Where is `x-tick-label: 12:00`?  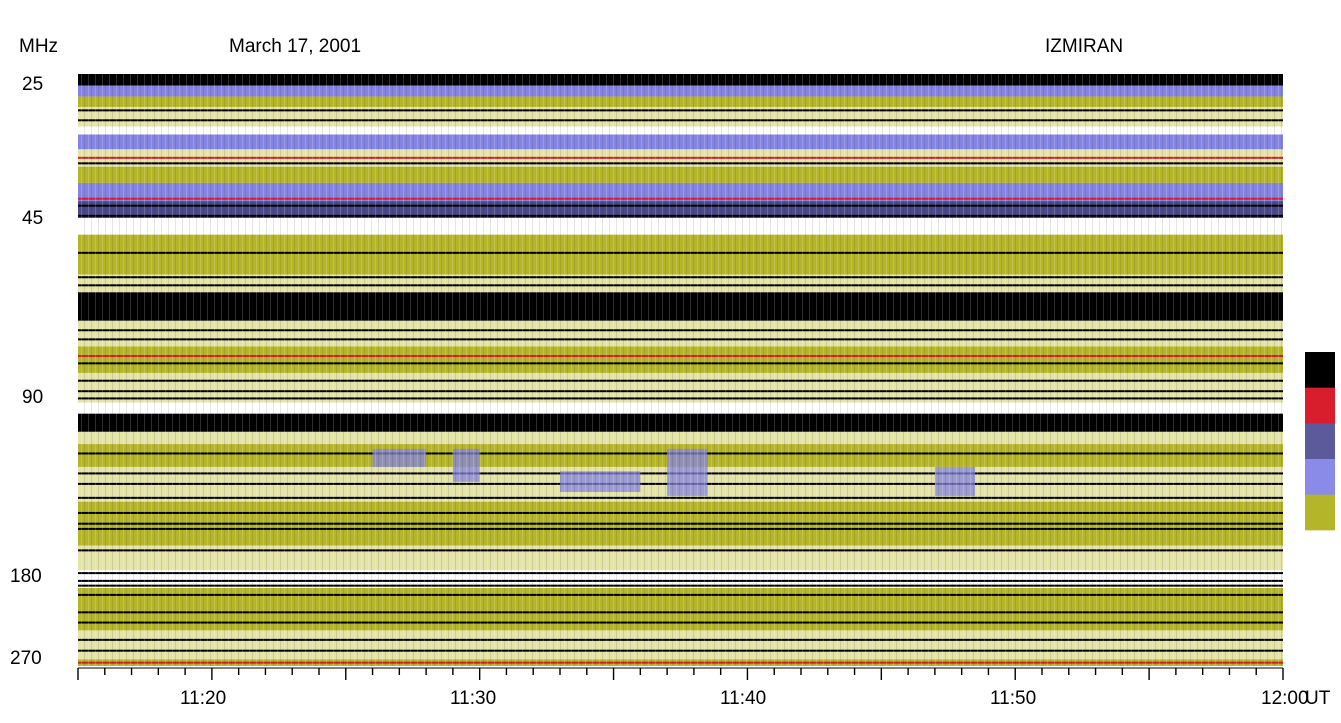 x-tick-label: 12:00 is located at coordinates (1285, 698).